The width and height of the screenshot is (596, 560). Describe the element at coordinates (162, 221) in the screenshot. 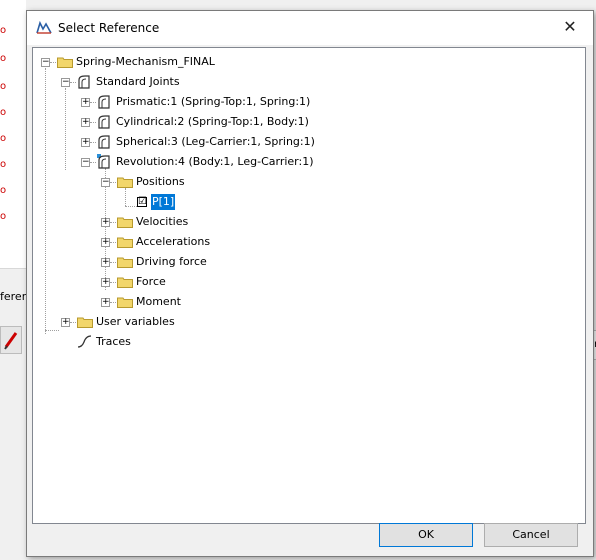

I see `tree-label: Velocities` at that location.